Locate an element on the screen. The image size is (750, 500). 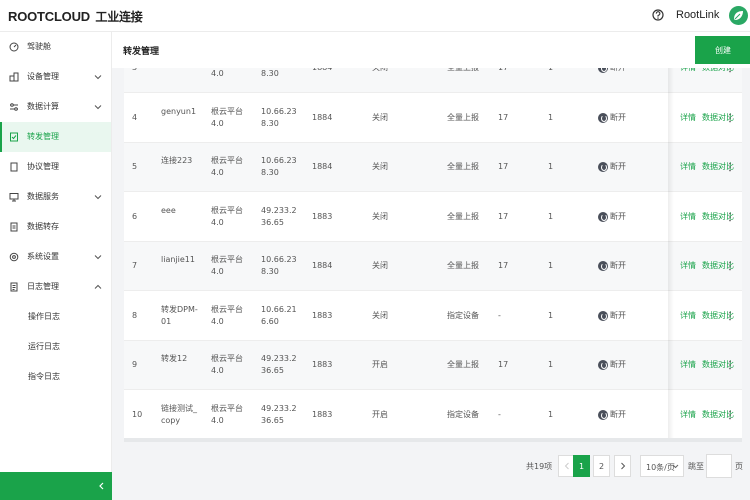
sidebar-item-label: 数据计算 is located at coordinates (43, 106).